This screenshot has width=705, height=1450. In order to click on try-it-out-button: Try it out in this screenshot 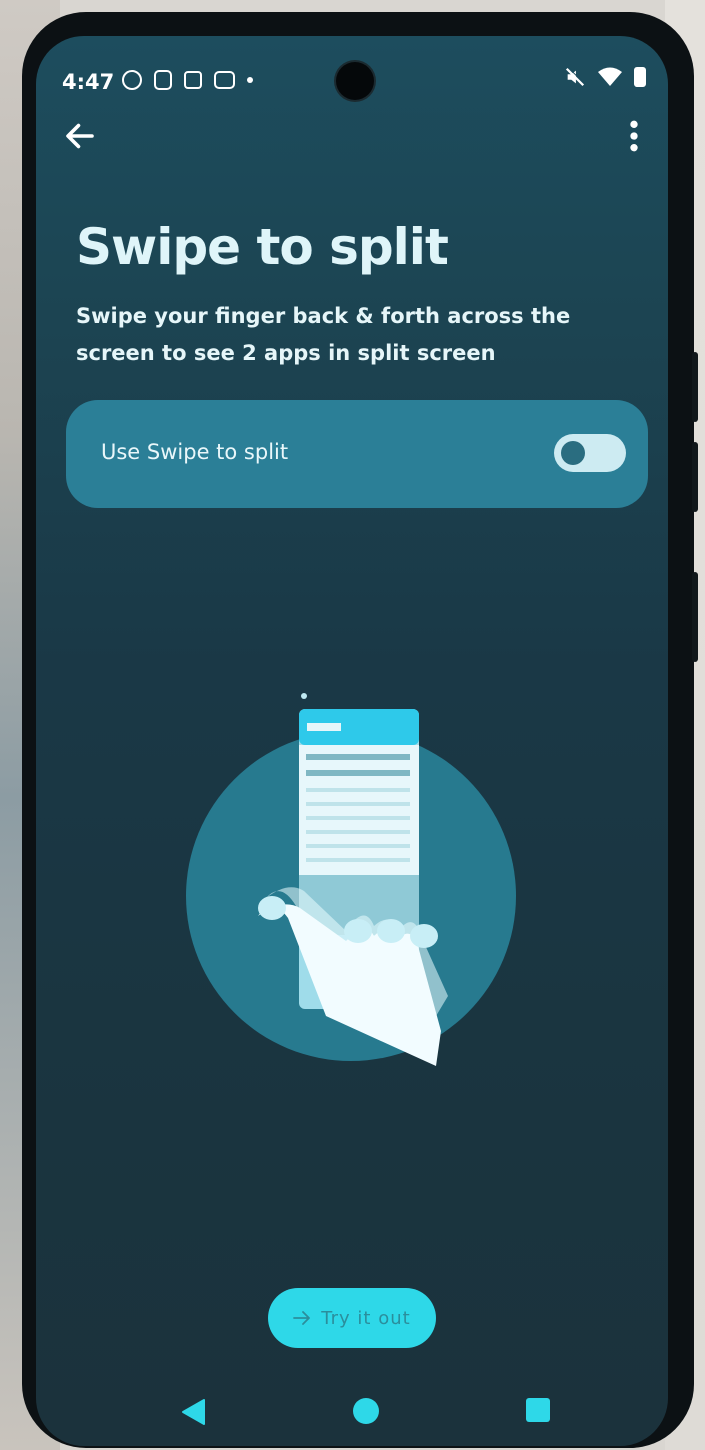, I will do `click(352, 1318)`.